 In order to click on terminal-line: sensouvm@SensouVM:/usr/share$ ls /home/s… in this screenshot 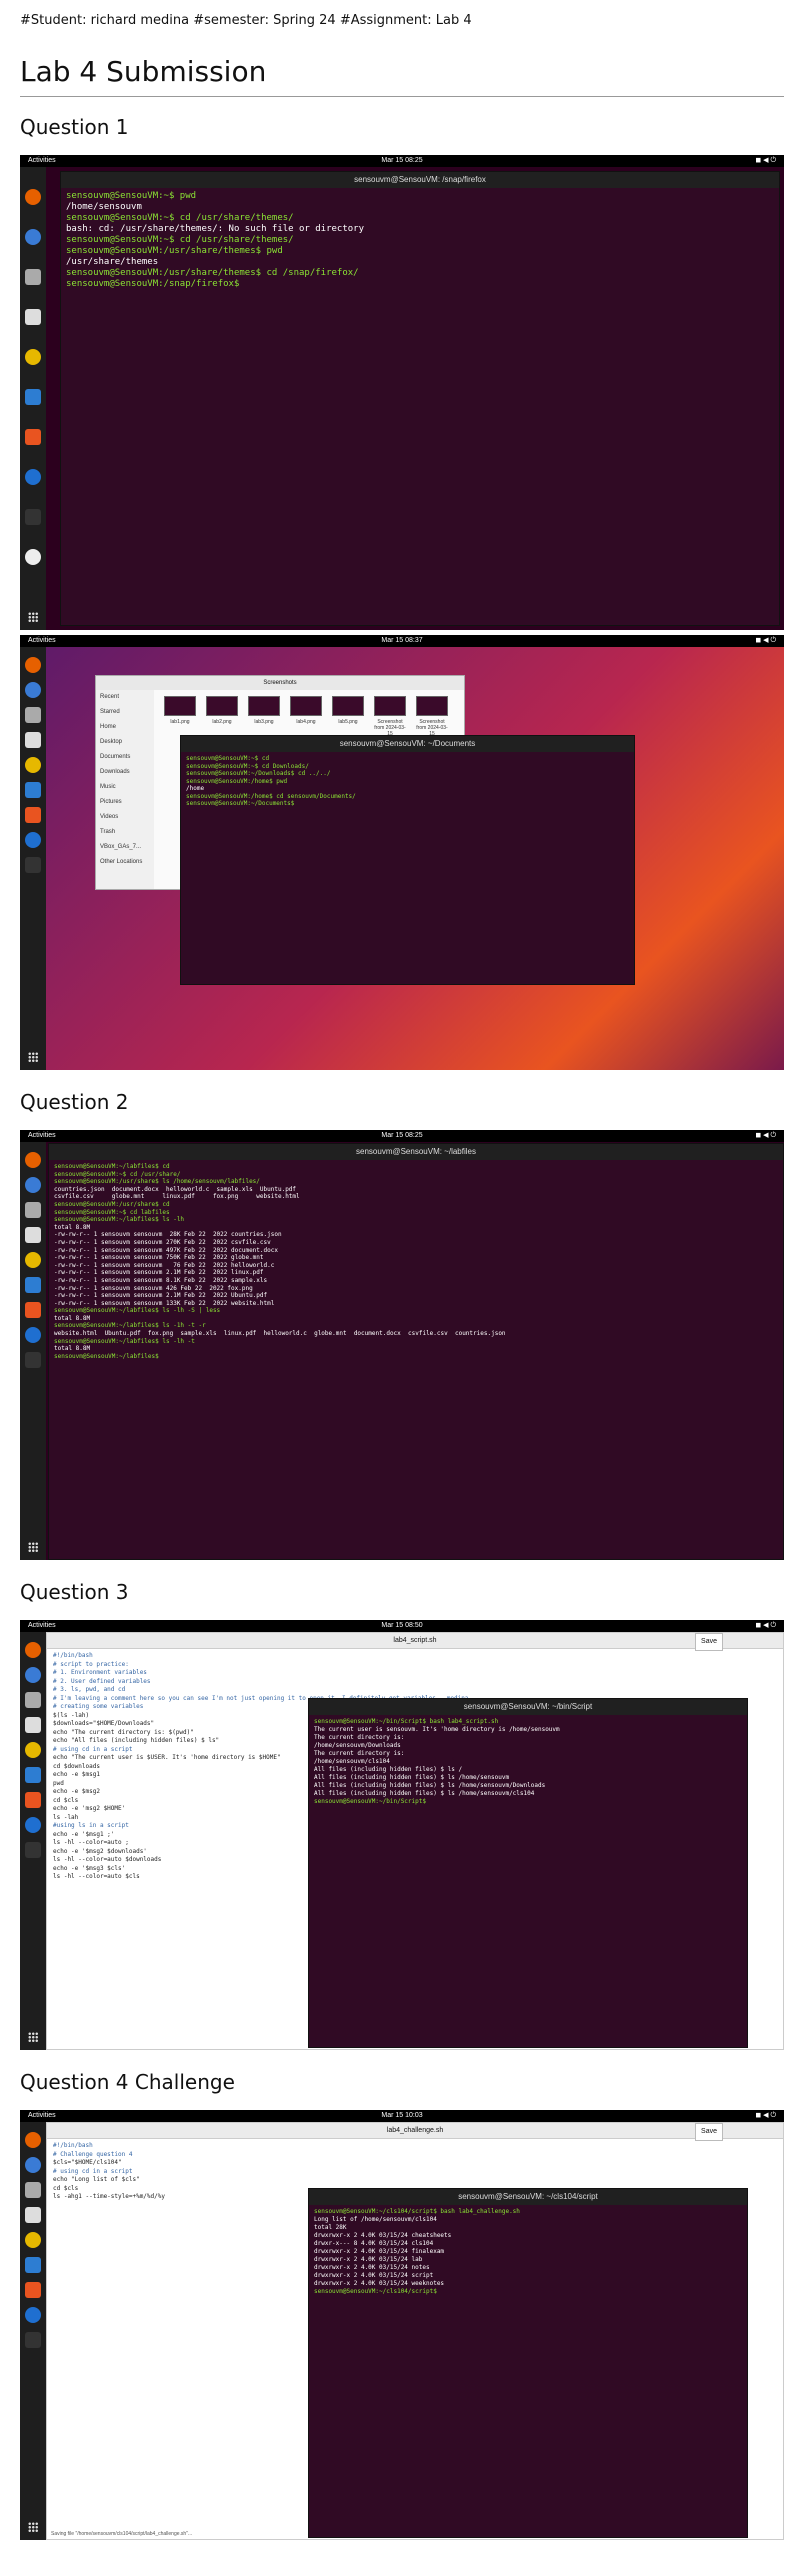, I will do `click(157, 1182)`.